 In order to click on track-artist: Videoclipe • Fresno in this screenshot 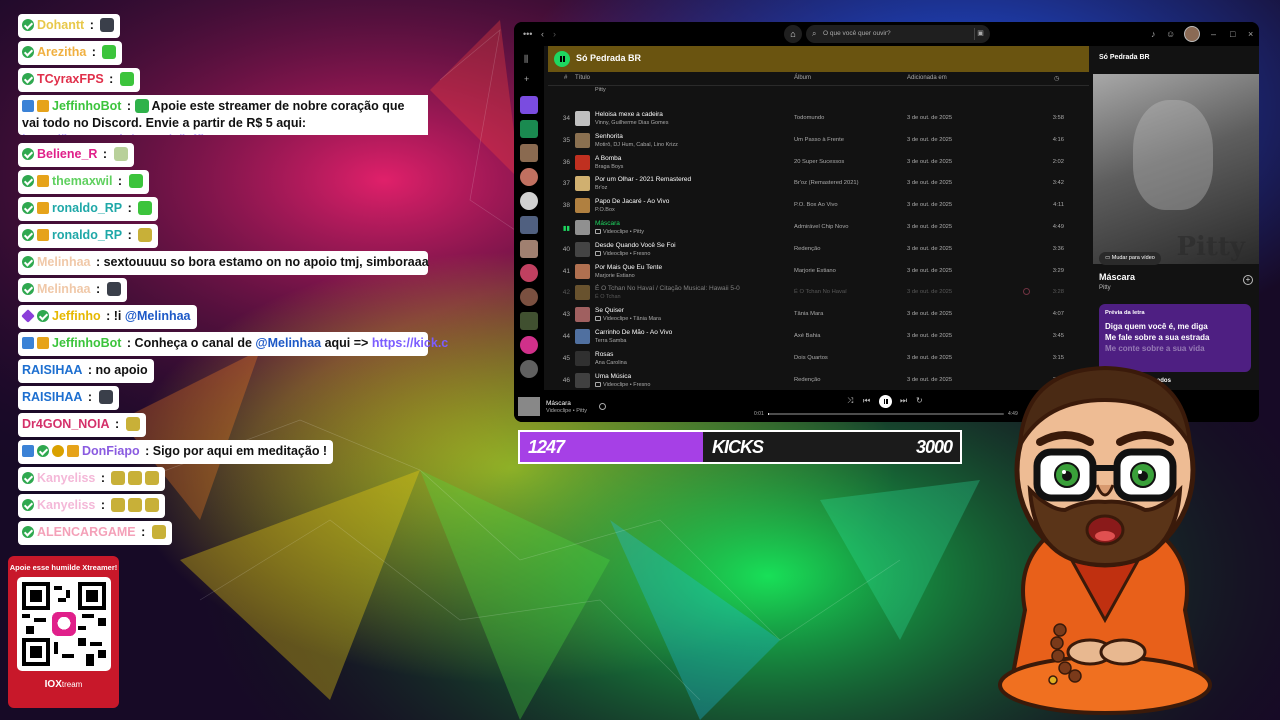, I will do `click(622, 384)`.